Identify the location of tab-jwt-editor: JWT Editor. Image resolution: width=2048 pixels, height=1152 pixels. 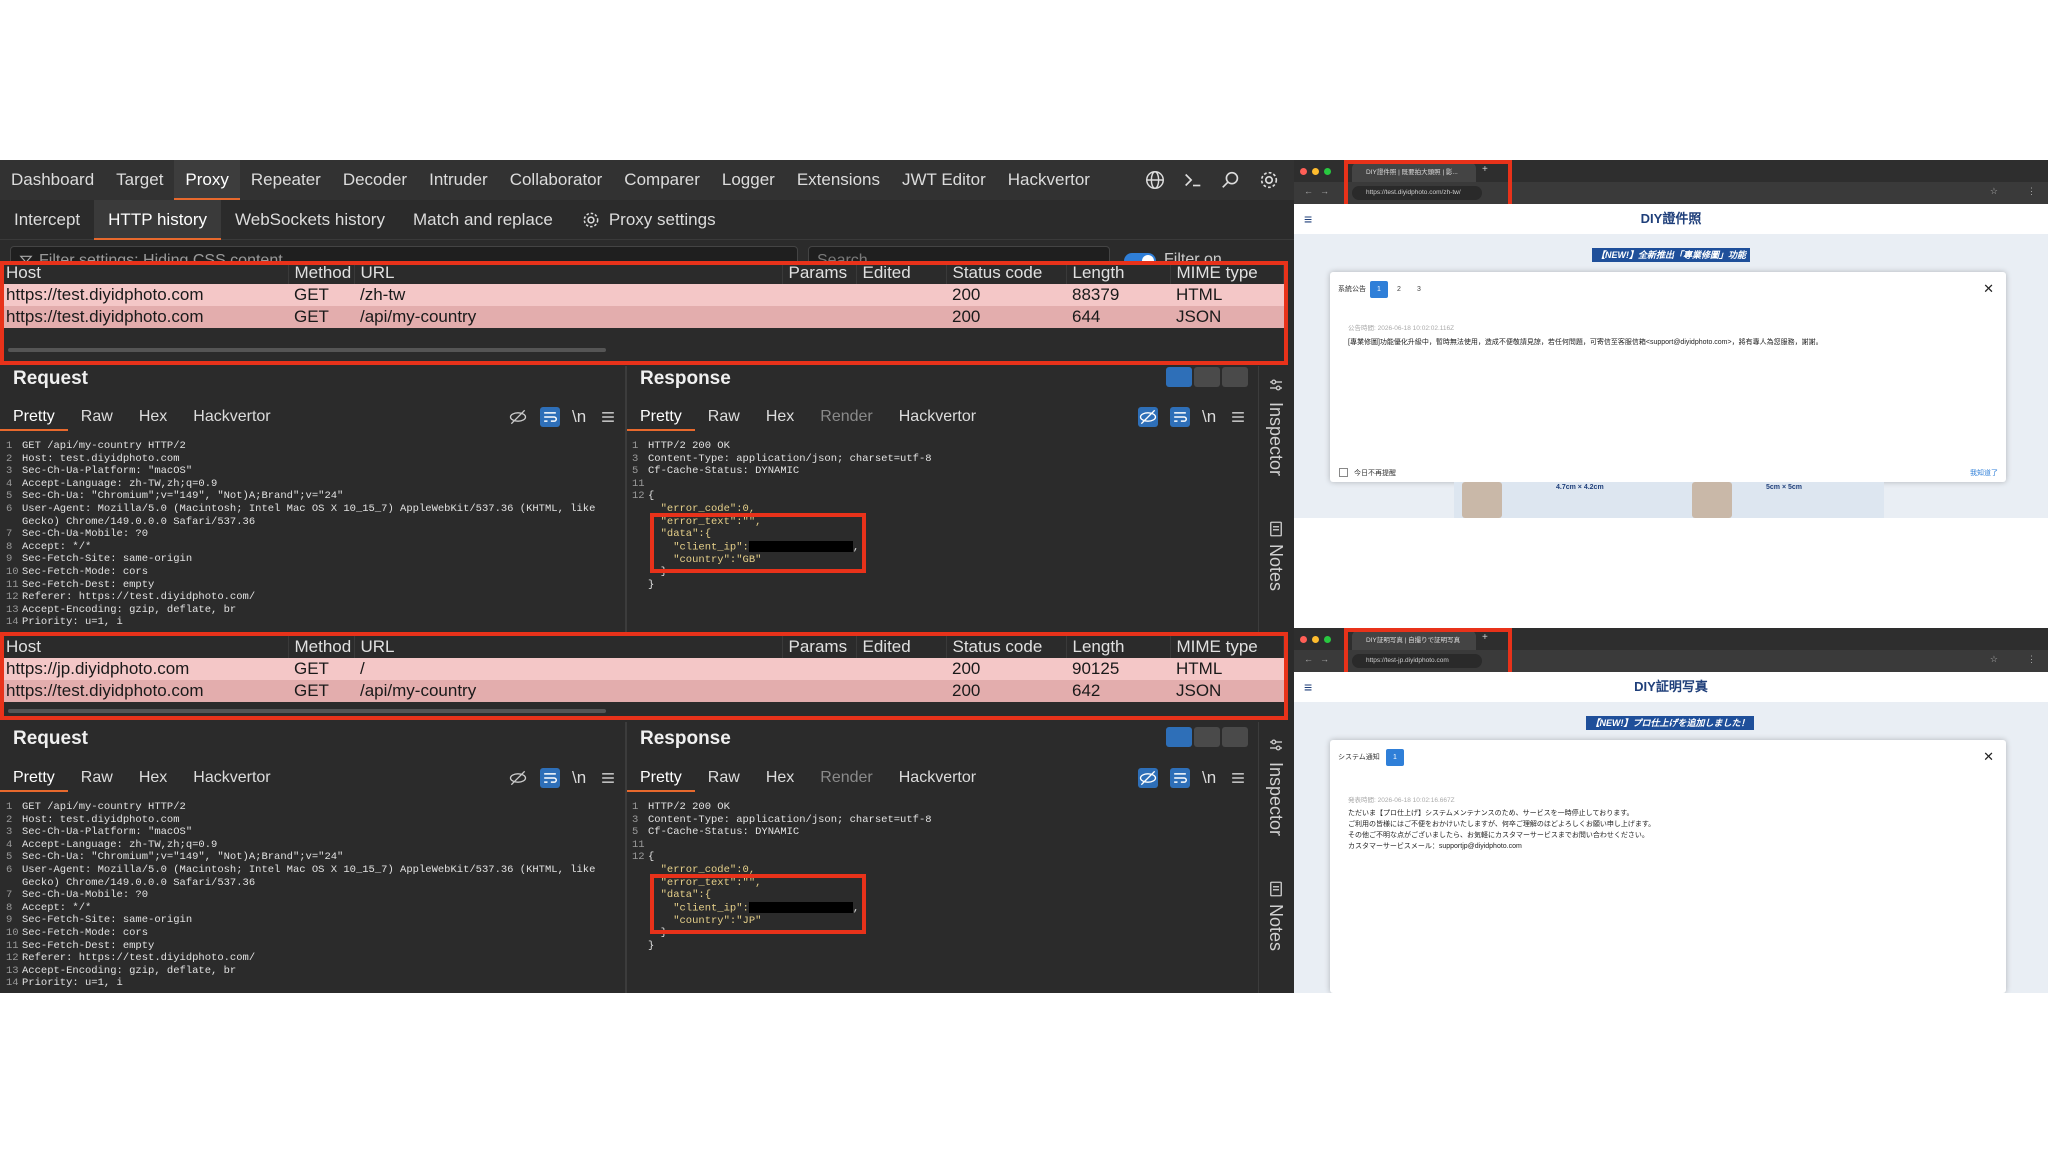
(944, 180).